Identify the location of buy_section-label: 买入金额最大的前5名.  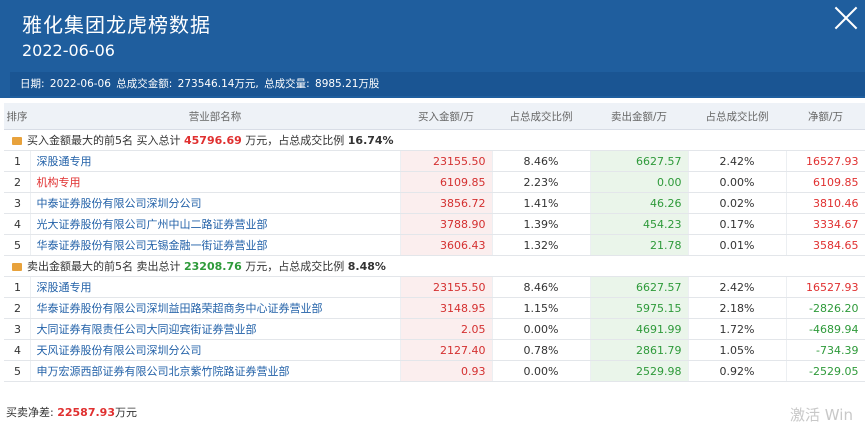
(80, 140).